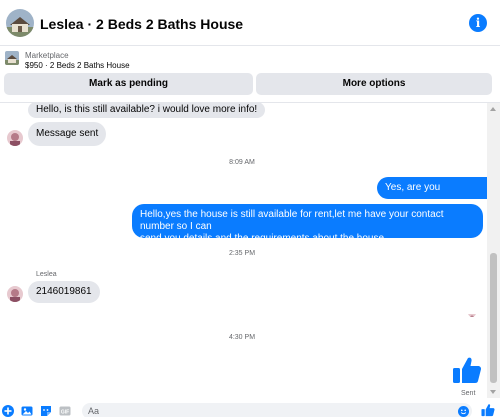  I want to click on incoming-message: Message sent, so click(67, 134).